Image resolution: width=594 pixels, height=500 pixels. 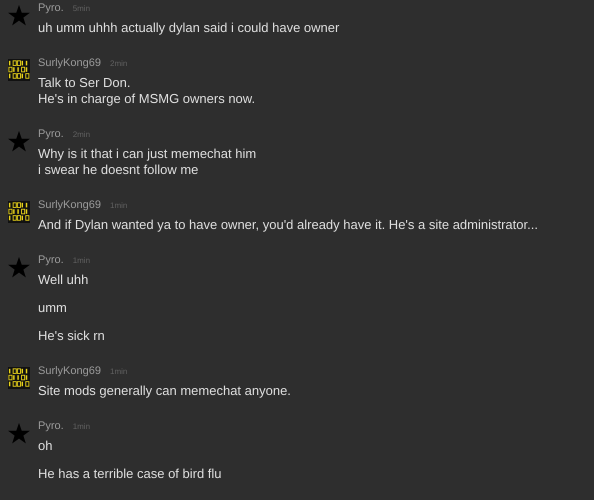 What do you see at coordinates (164, 391) in the screenshot?
I see `message-text: Site mods generally can memechat anyone.` at bounding box center [164, 391].